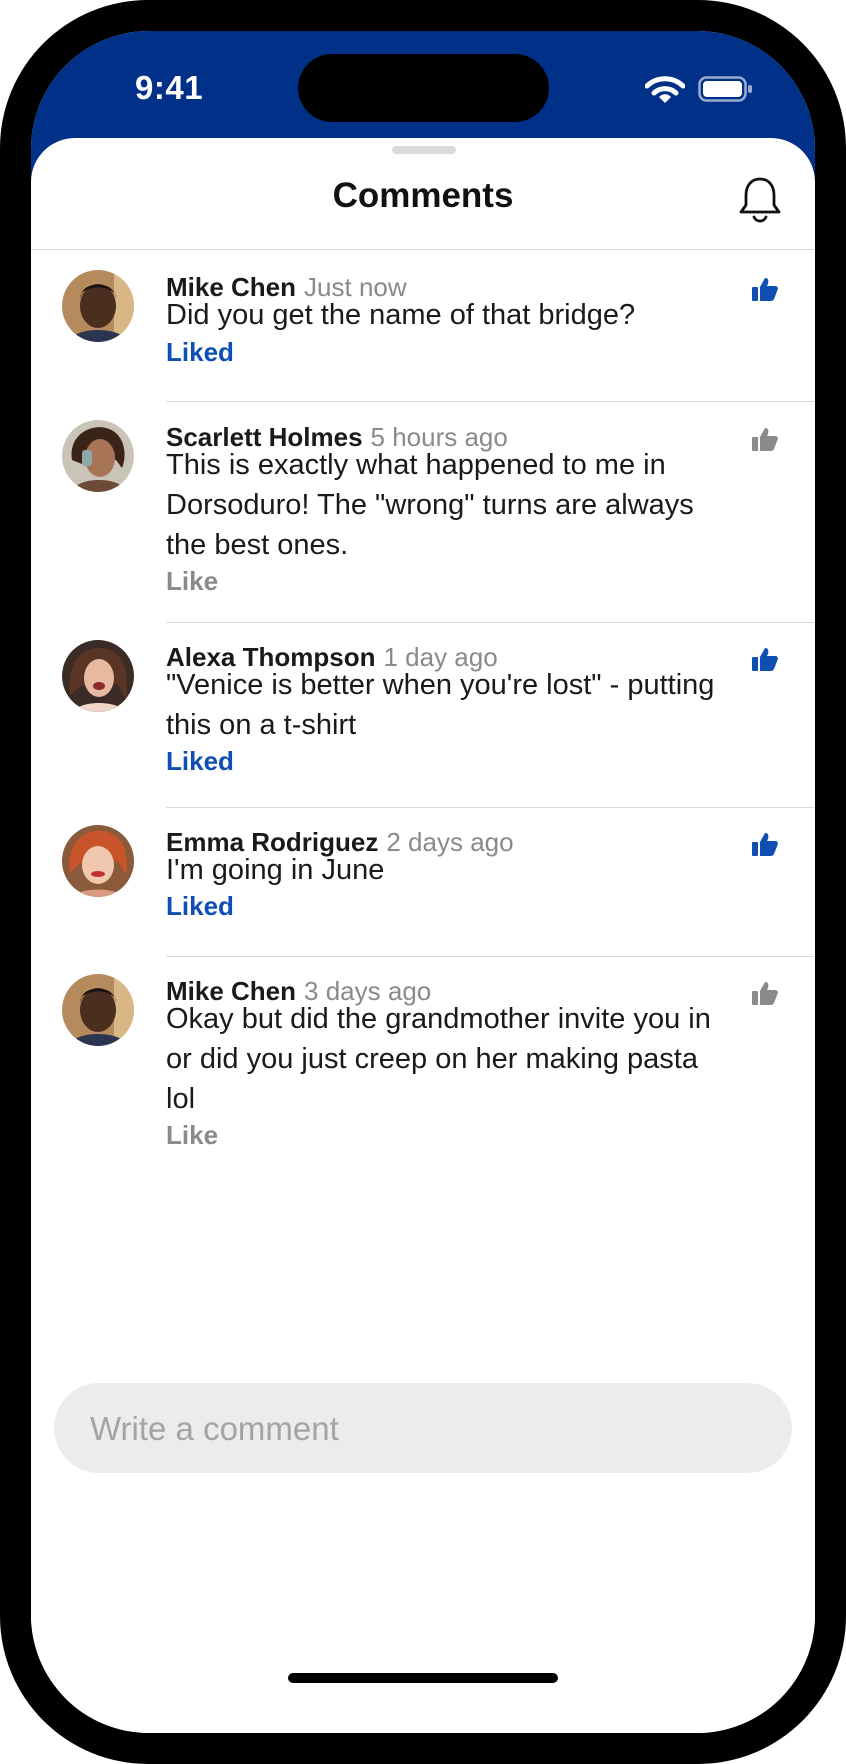 The image size is (846, 1764). What do you see at coordinates (423, 249) in the screenshot?
I see `header-divider` at bounding box center [423, 249].